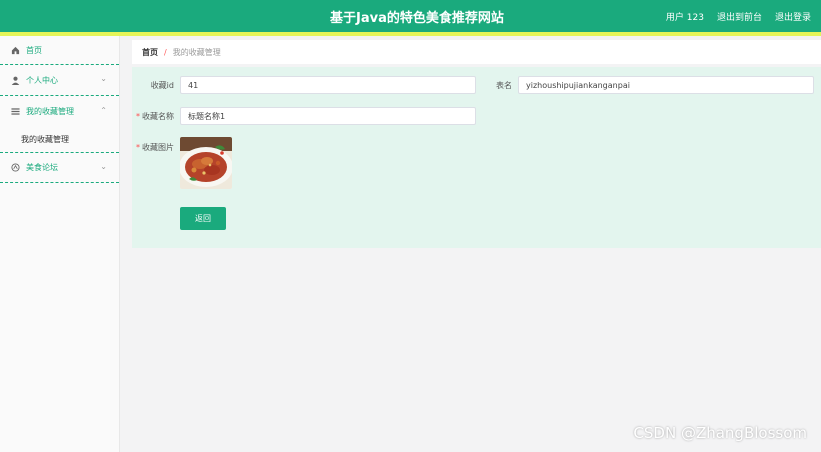 The height and width of the screenshot is (452, 821). I want to click on user-icon, so click(15, 80).